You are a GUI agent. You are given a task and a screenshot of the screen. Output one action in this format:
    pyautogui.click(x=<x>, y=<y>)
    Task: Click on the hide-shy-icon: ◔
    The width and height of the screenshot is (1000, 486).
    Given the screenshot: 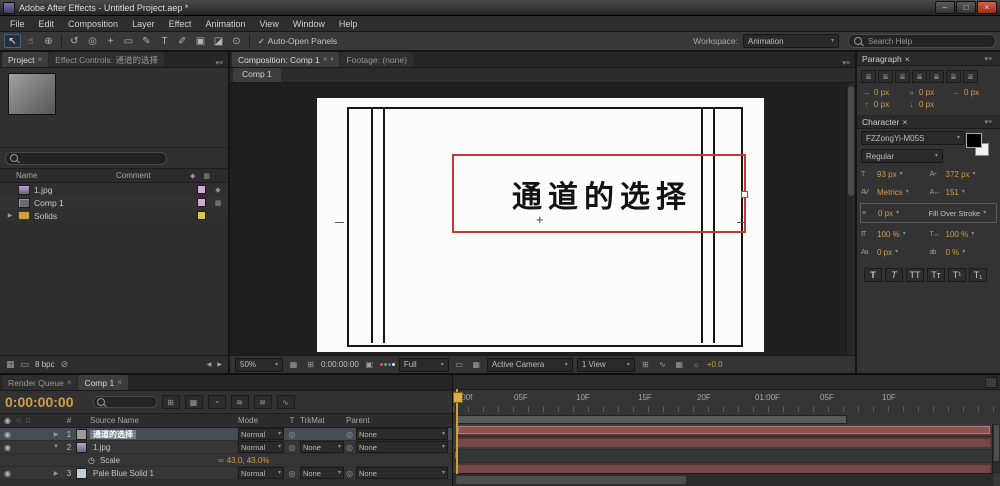 What is the action you would take?
    pyautogui.click(x=216, y=402)
    